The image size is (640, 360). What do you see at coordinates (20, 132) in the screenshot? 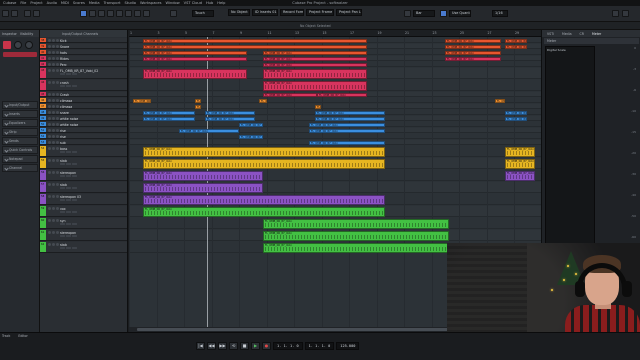
I see `inspector-section-strip: Strip` at bounding box center [20, 132].